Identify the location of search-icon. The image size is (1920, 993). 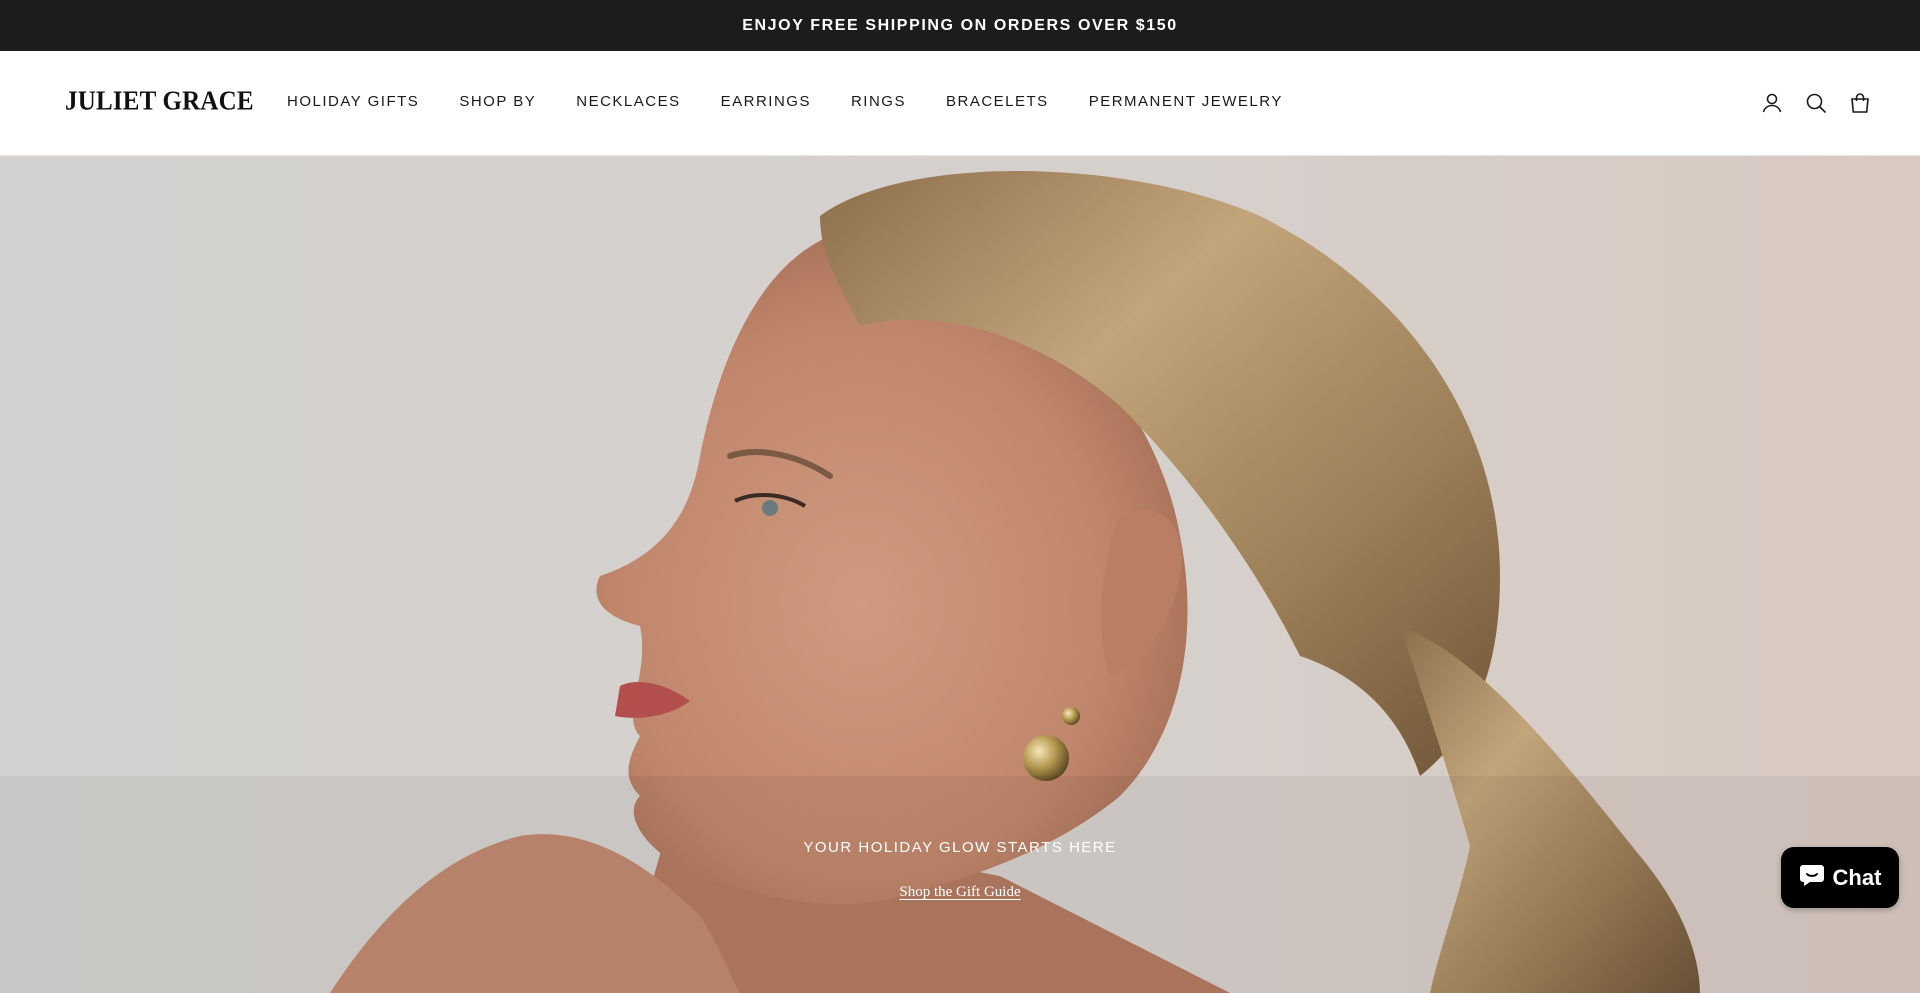
(1816, 103).